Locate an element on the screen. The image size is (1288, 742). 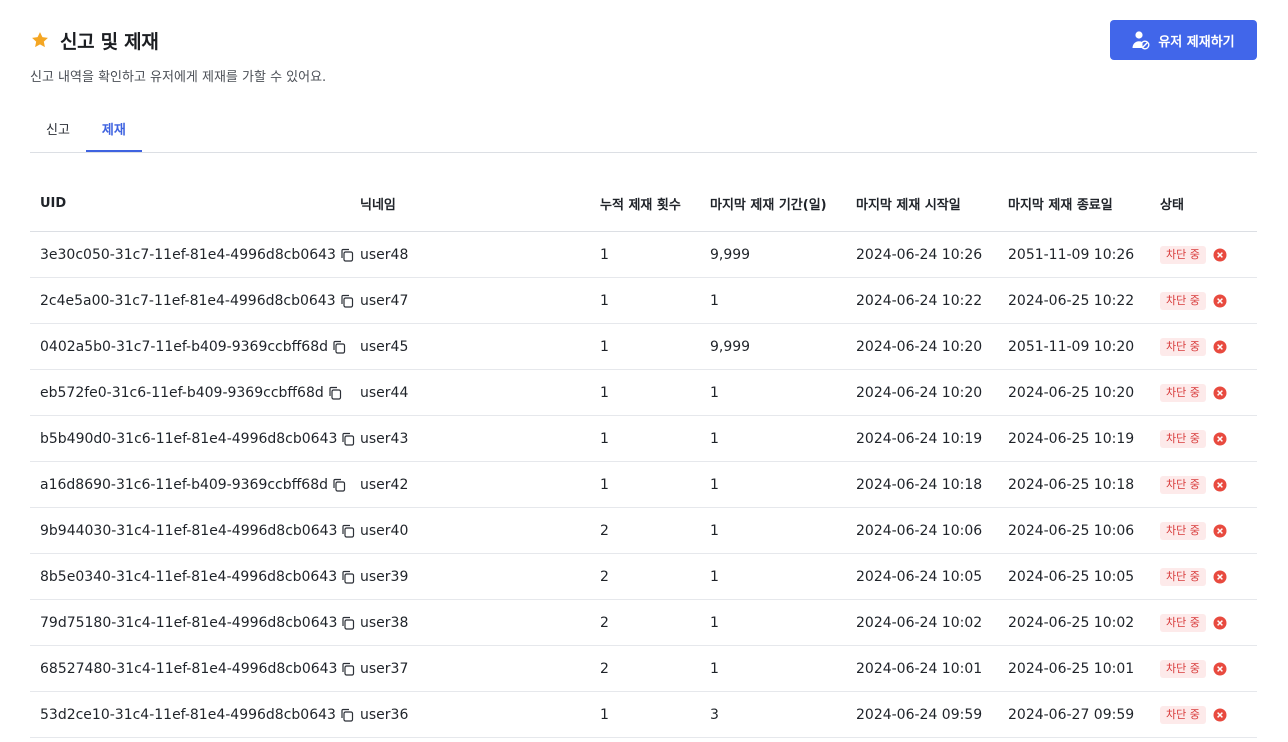
nickname-cell: user36 is located at coordinates (470, 714).